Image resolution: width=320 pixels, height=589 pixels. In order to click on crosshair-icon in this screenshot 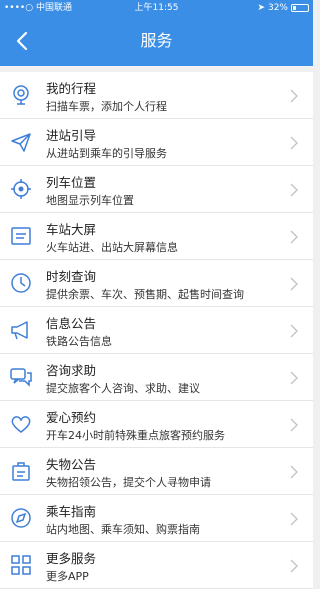, I will do `click(21, 189)`.